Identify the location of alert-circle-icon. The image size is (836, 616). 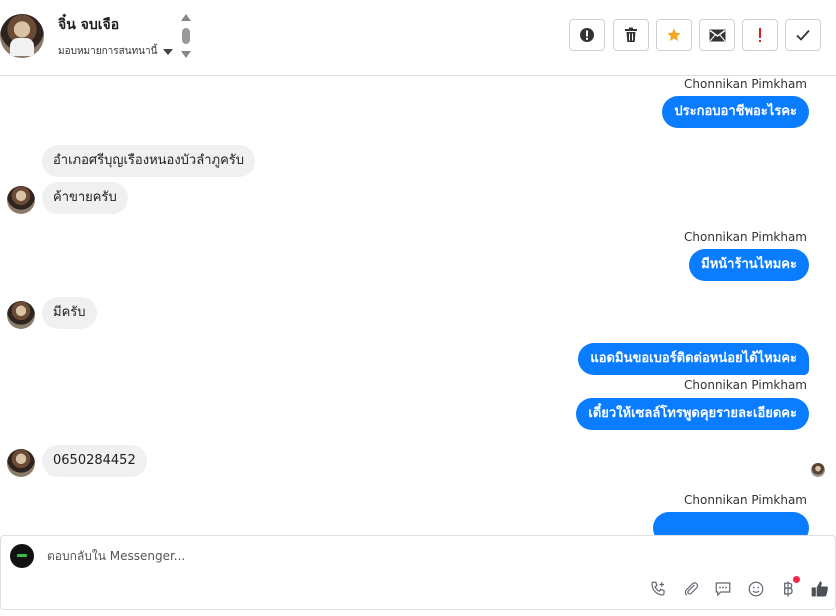
(587, 35).